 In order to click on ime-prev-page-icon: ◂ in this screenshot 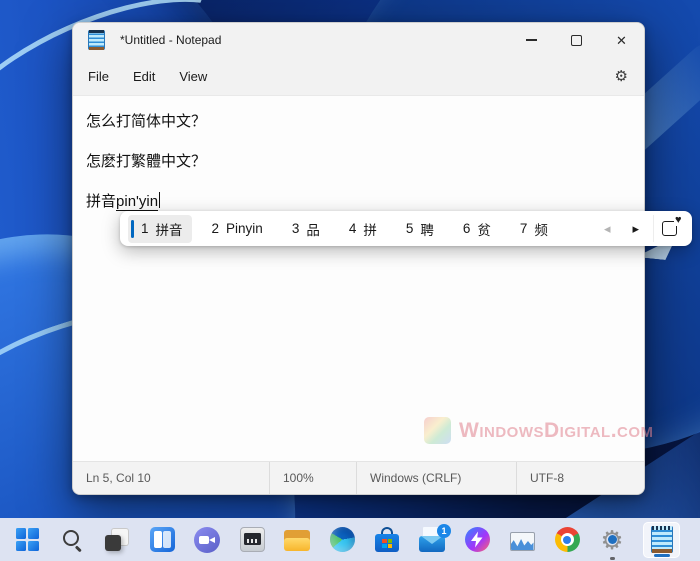, I will do `click(607, 228)`.